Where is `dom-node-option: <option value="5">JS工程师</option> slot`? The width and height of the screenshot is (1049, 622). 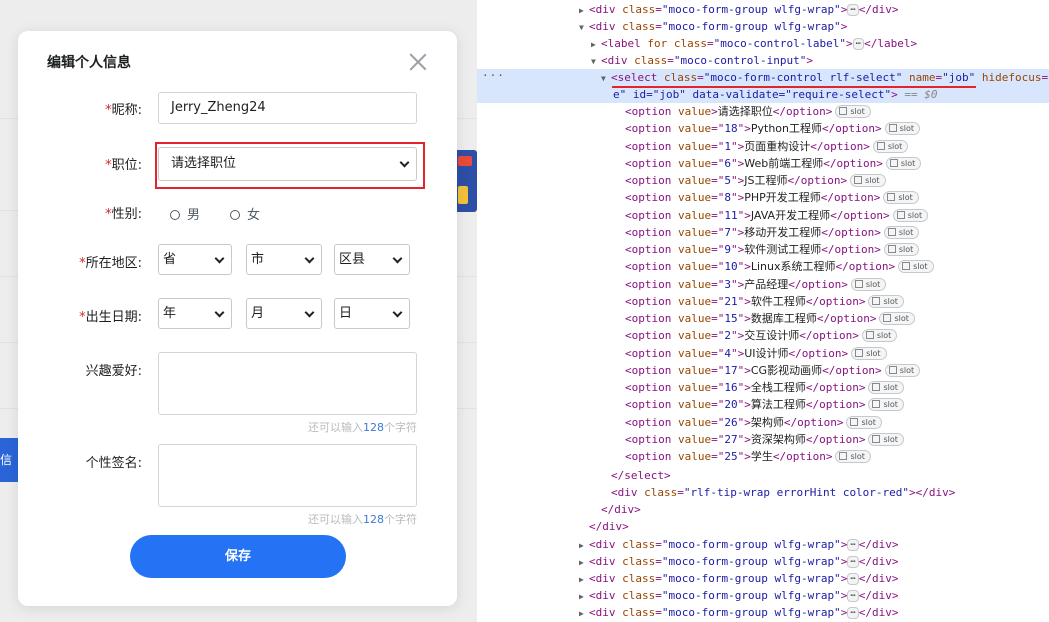
dom-node-option: <option value="5">JS工程师</option> slot is located at coordinates (755, 180).